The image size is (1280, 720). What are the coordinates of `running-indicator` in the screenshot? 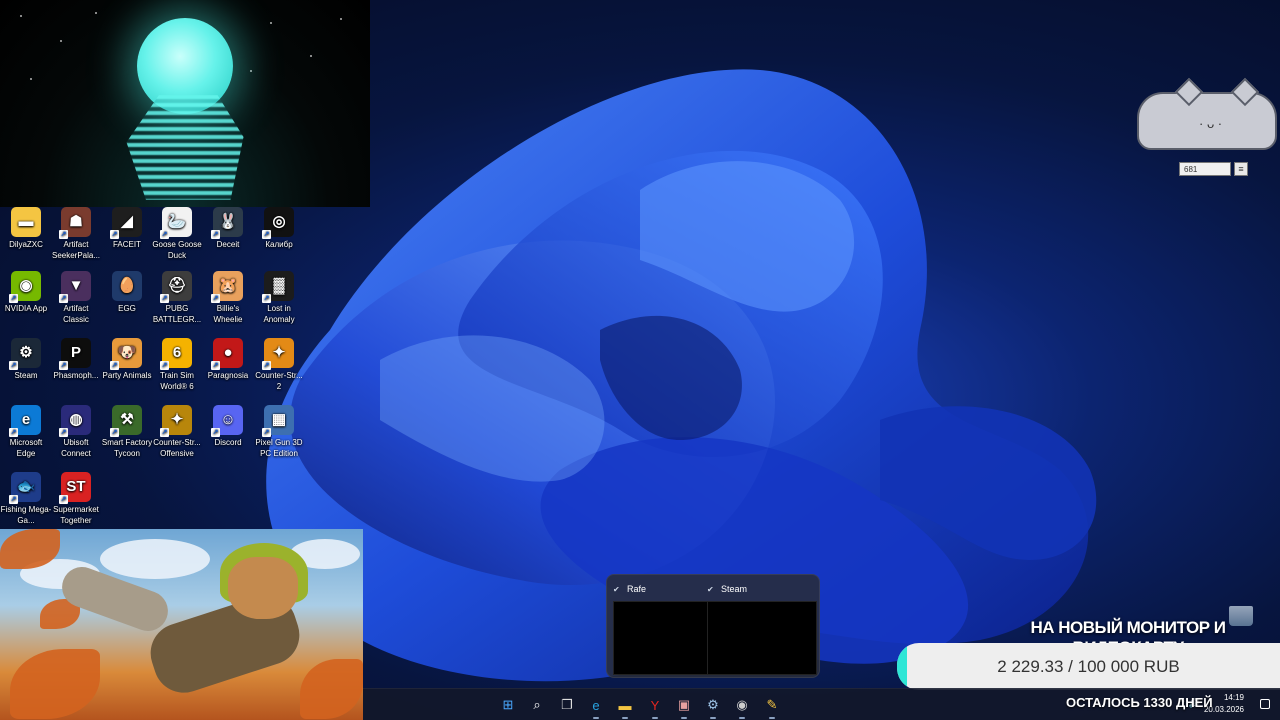 It's located at (655, 718).